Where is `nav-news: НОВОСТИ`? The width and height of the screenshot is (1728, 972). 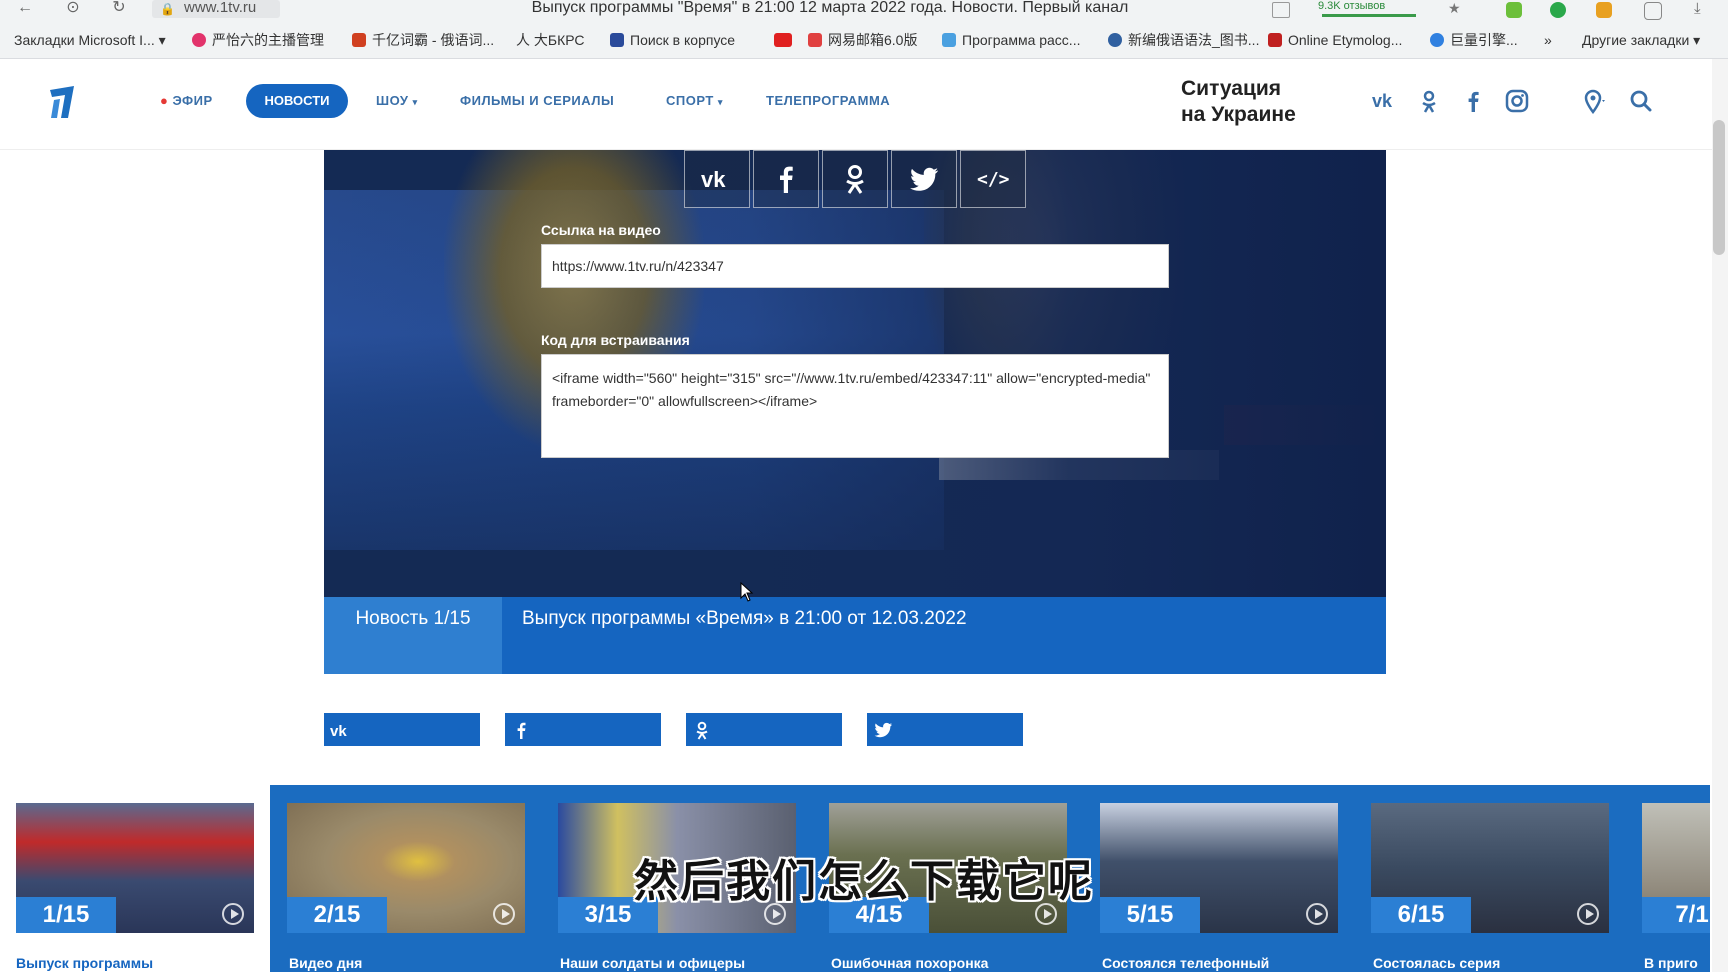
nav-news: НОВОСТИ is located at coordinates (297, 101).